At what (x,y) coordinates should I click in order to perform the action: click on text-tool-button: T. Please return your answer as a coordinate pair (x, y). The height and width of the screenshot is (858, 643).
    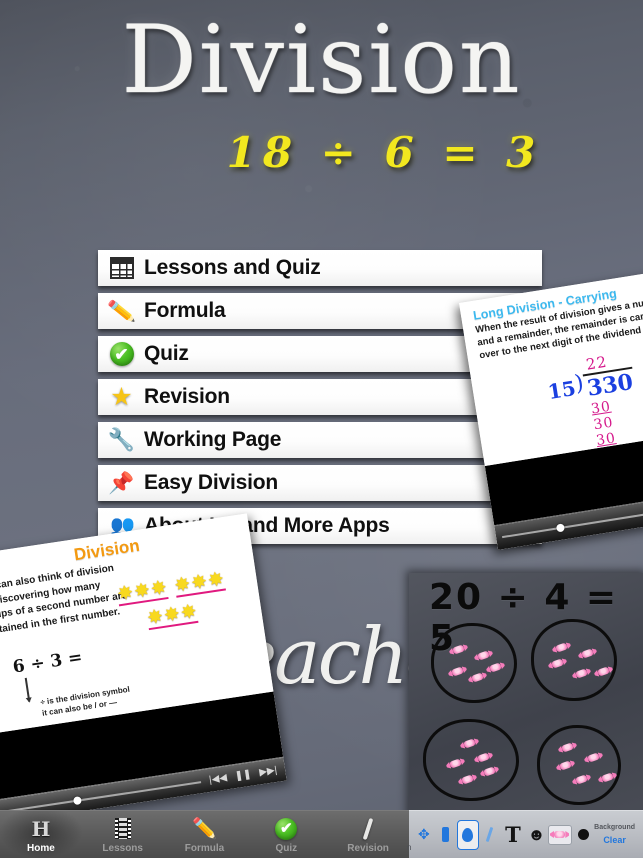
    Looking at the image, I should click on (512, 835).